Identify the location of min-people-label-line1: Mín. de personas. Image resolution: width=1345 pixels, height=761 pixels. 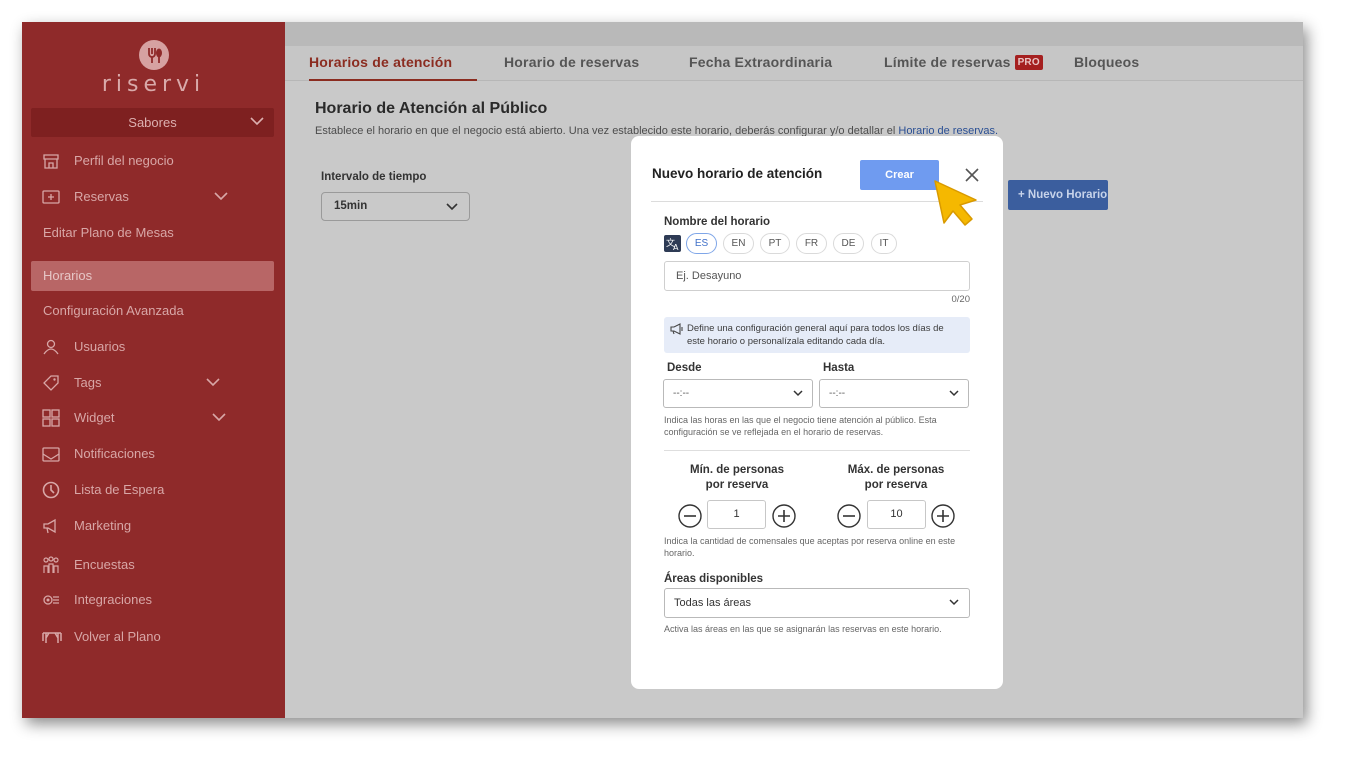
(737, 470).